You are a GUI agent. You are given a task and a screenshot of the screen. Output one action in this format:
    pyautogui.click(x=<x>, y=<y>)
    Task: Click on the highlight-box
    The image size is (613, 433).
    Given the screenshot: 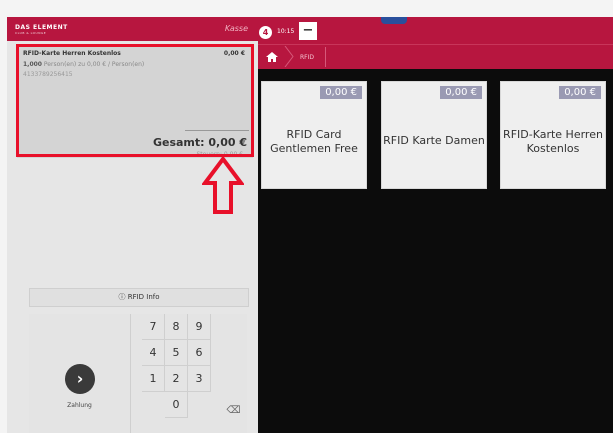 What is the action you would take?
    pyautogui.click(x=135, y=100)
    